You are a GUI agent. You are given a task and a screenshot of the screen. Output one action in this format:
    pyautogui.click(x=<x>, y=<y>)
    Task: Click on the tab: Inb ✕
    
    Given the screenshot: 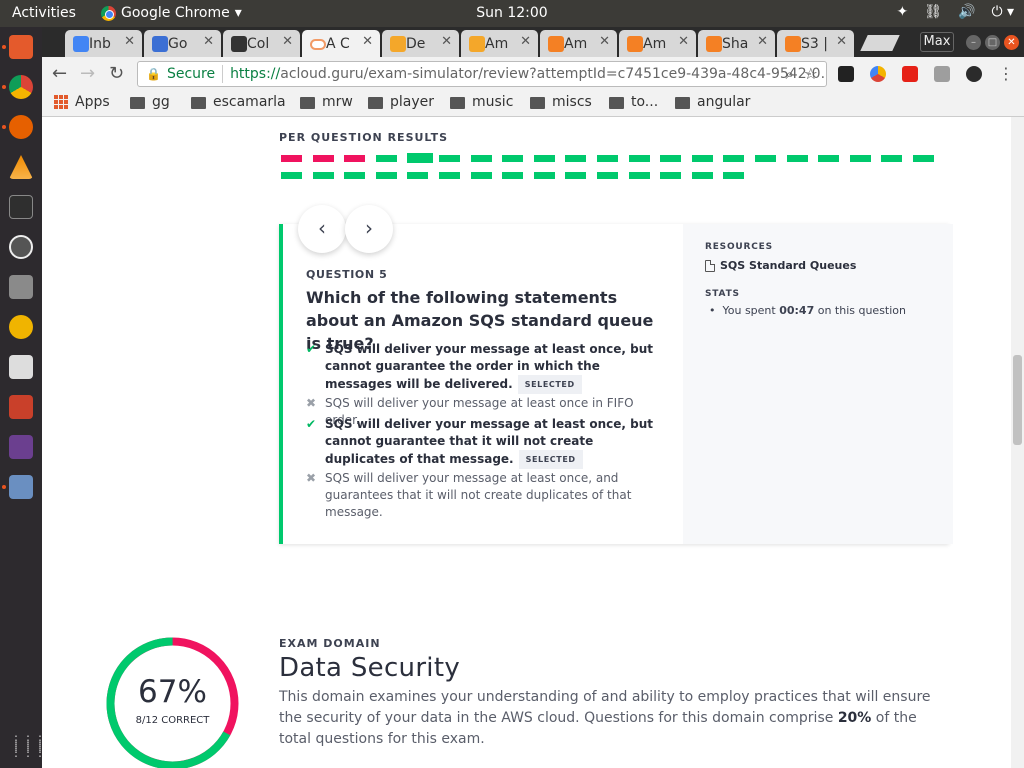 What is the action you would take?
    pyautogui.click(x=103, y=43)
    